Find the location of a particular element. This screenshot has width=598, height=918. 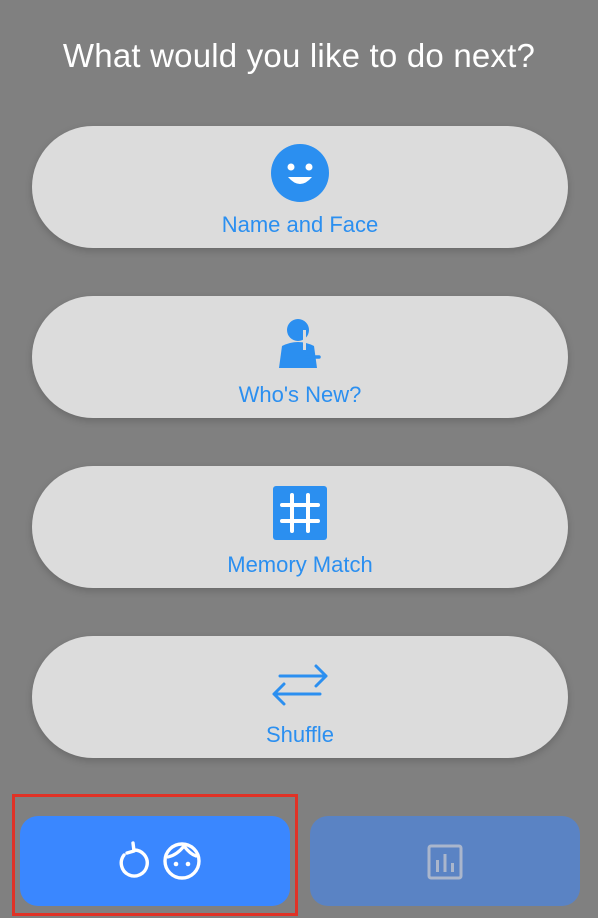

stats-button is located at coordinates (445, 861).